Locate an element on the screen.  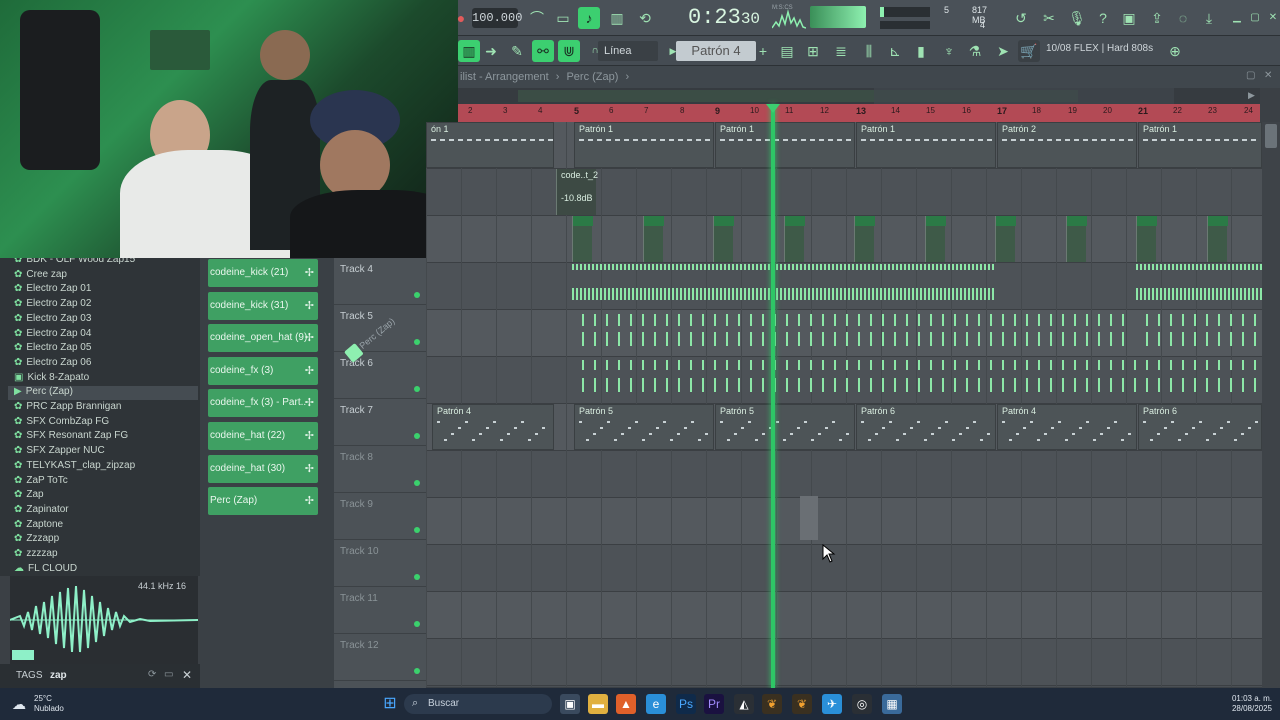
browser-item: ✿ Electro Zap 01 is located at coordinates (52, 290).